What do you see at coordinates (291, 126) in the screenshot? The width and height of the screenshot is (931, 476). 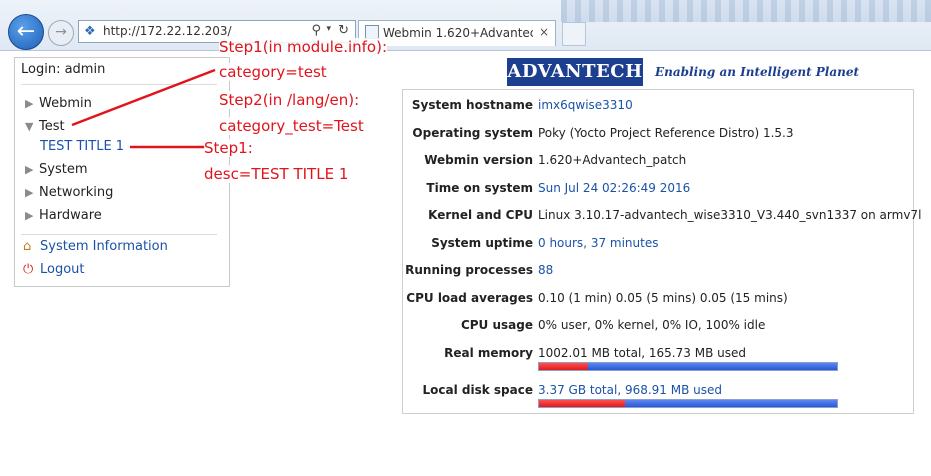 I see `annotation-step2-category: category_test=Test` at bounding box center [291, 126].